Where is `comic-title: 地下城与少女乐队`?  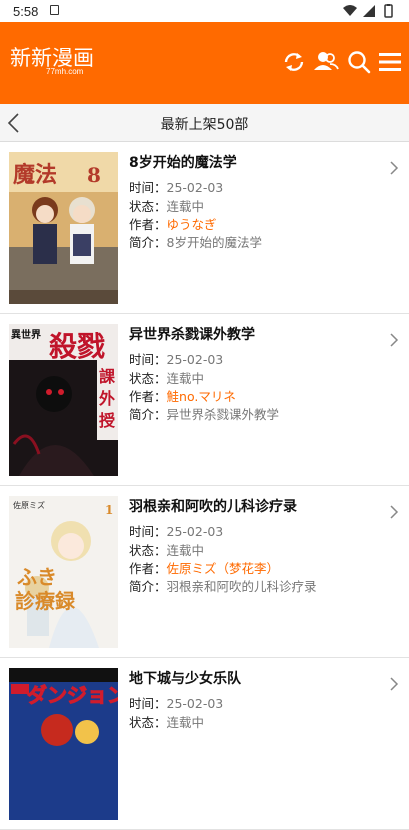
comic-title: 地下城与少女乐队 is located at coordinates (185, 678).